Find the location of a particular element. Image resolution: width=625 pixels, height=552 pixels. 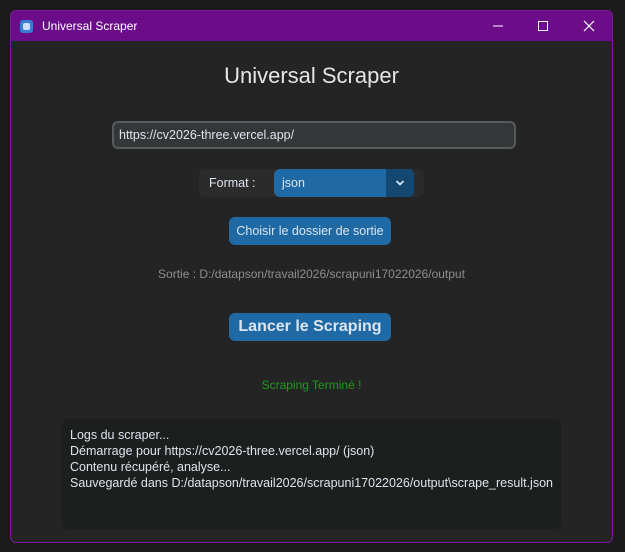

close-icon is located at coordinates (589, 26).